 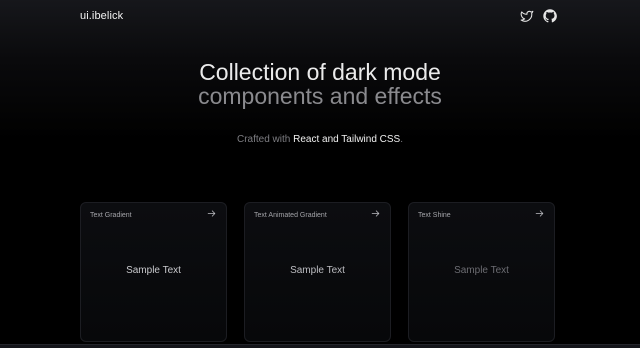 I want to click on github-icon, so click(x=550, y=16).